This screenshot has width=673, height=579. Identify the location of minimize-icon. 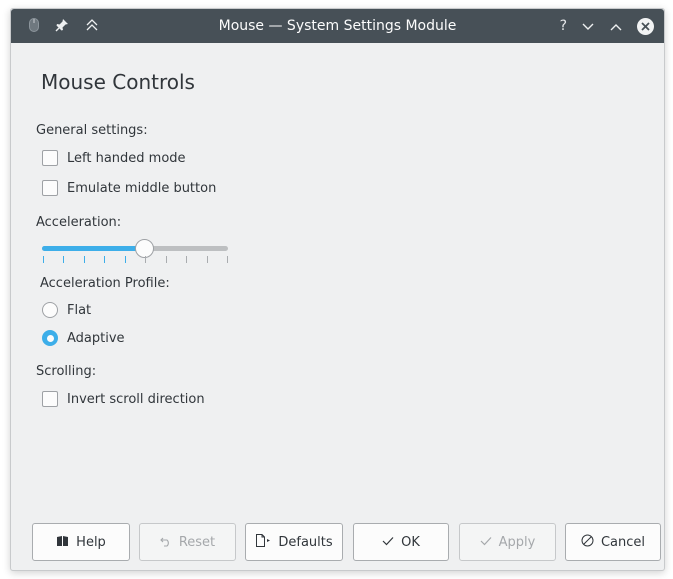
(588, 26).